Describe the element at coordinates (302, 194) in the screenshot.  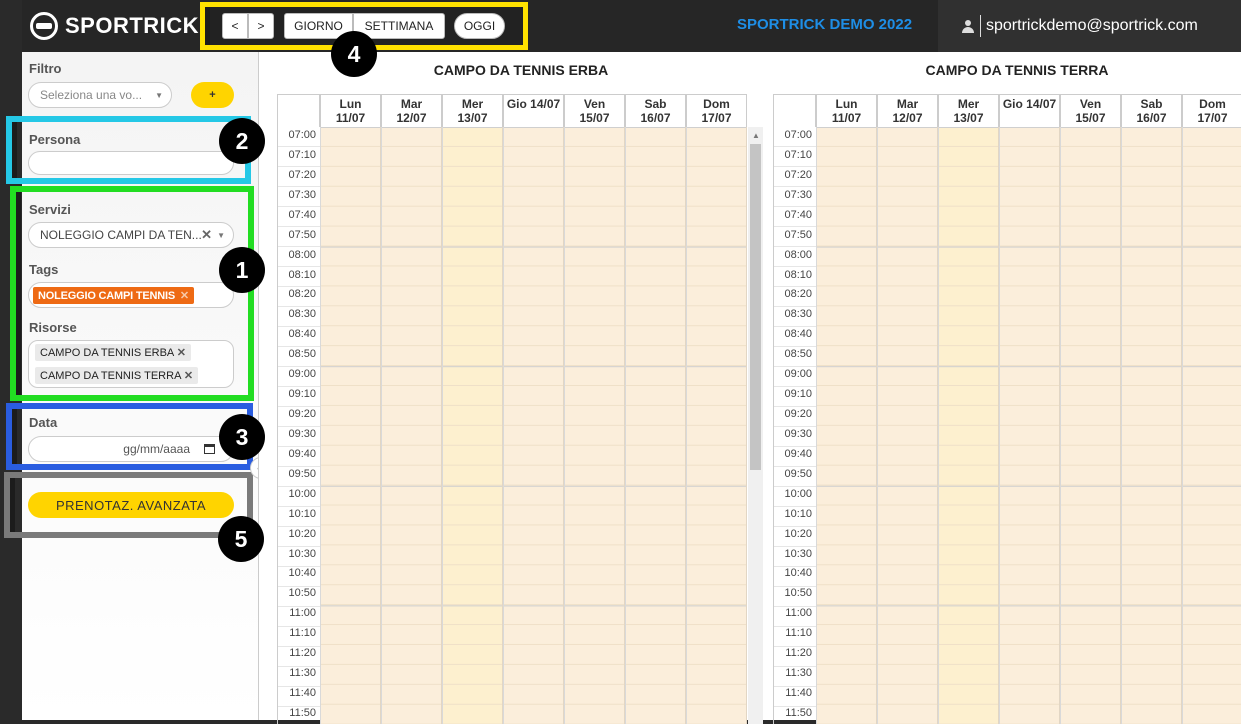
I see `time-label: 07:30` at that location.